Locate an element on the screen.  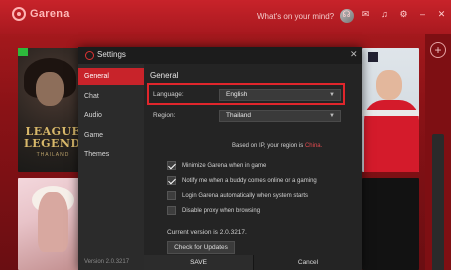
ip-region-note: Based on IP, your region is China. is located at coordinates (277, 146).